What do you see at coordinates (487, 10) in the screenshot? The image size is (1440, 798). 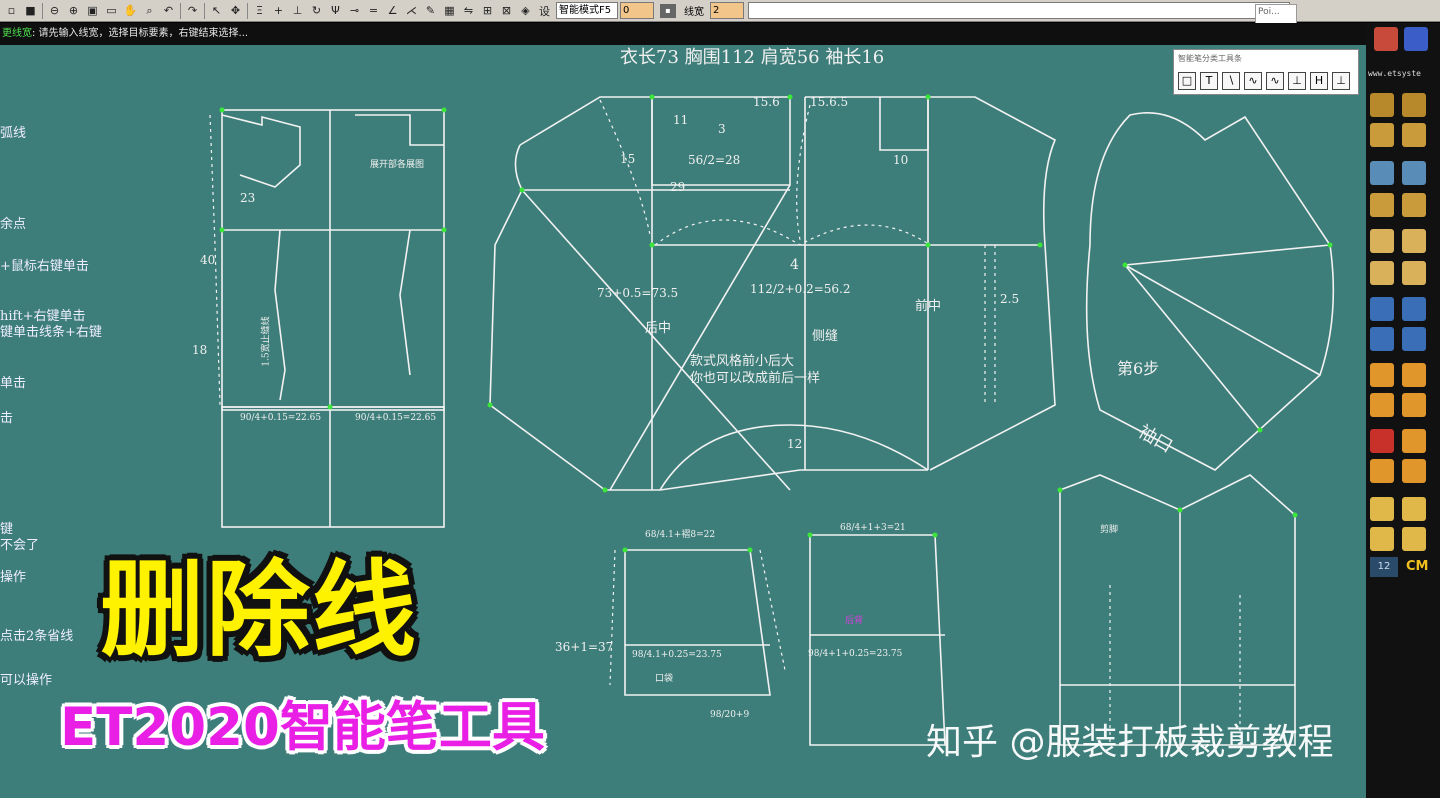 I see `grade-icon: ⊞` at bounding box center [487, 10].